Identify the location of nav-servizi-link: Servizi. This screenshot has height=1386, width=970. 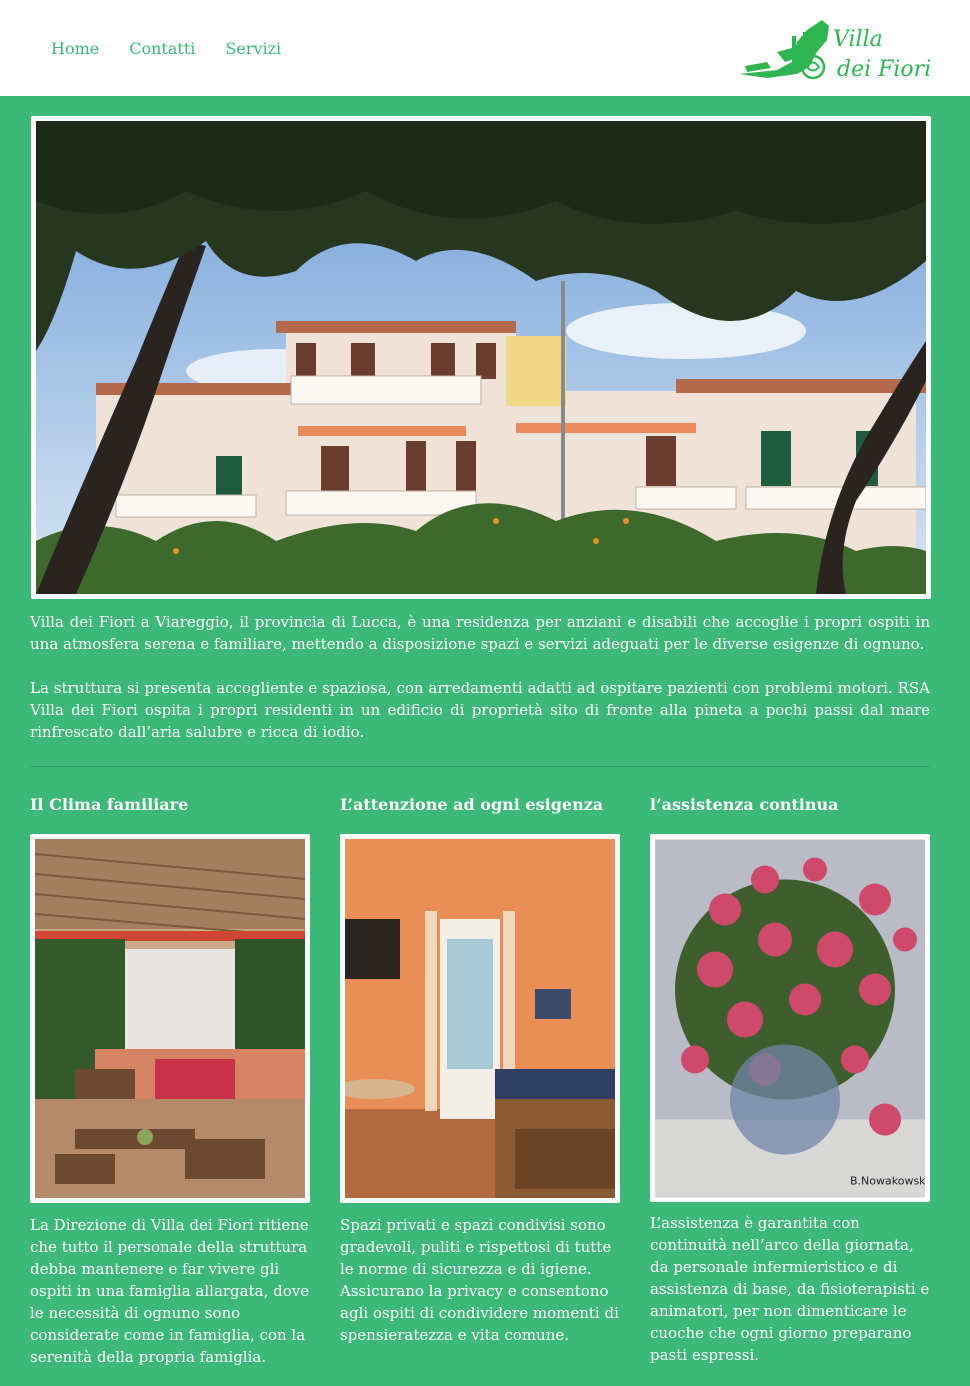
(253, 48).